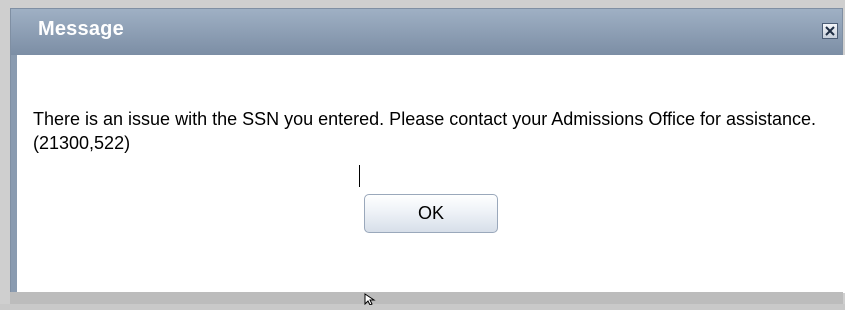  Describe the element at coordinates (426, 32) in the screenshot. I see `dialog-titlebar: Message` at that location.